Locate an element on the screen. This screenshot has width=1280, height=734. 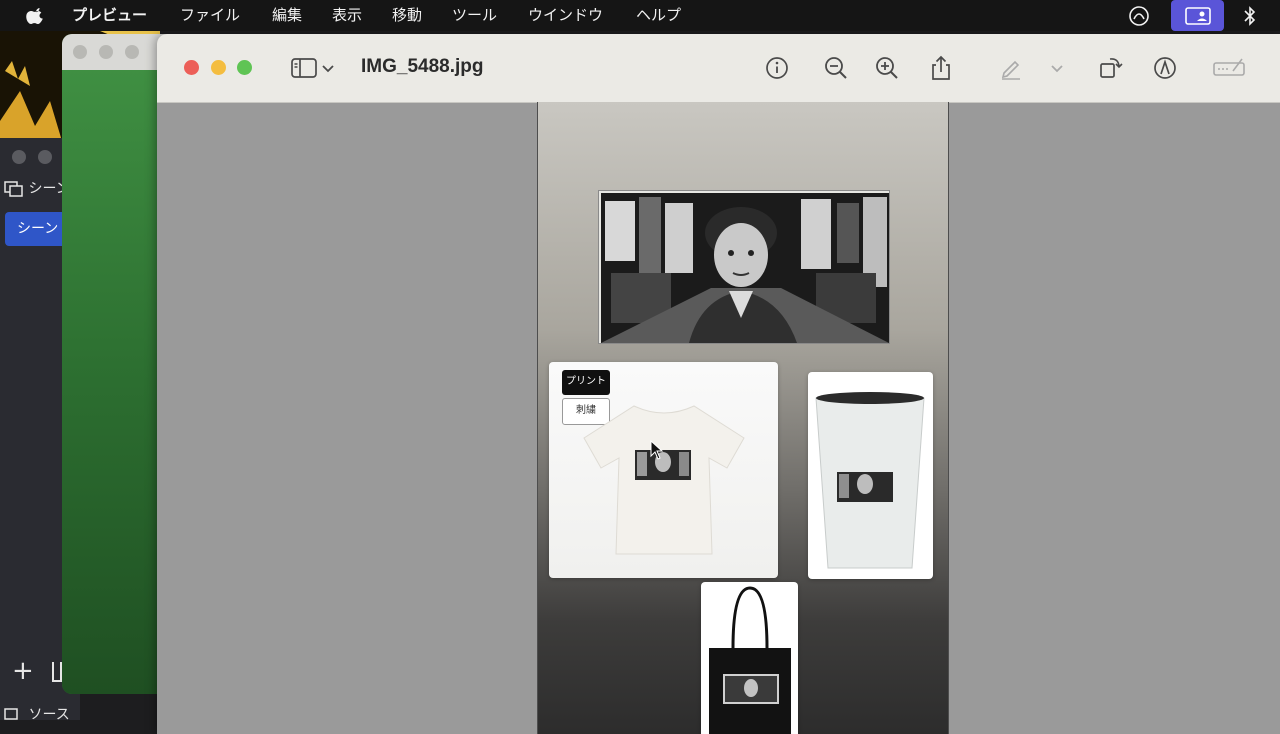
window-title: IMG_5488.jpg is located at coordinates (422, 66).